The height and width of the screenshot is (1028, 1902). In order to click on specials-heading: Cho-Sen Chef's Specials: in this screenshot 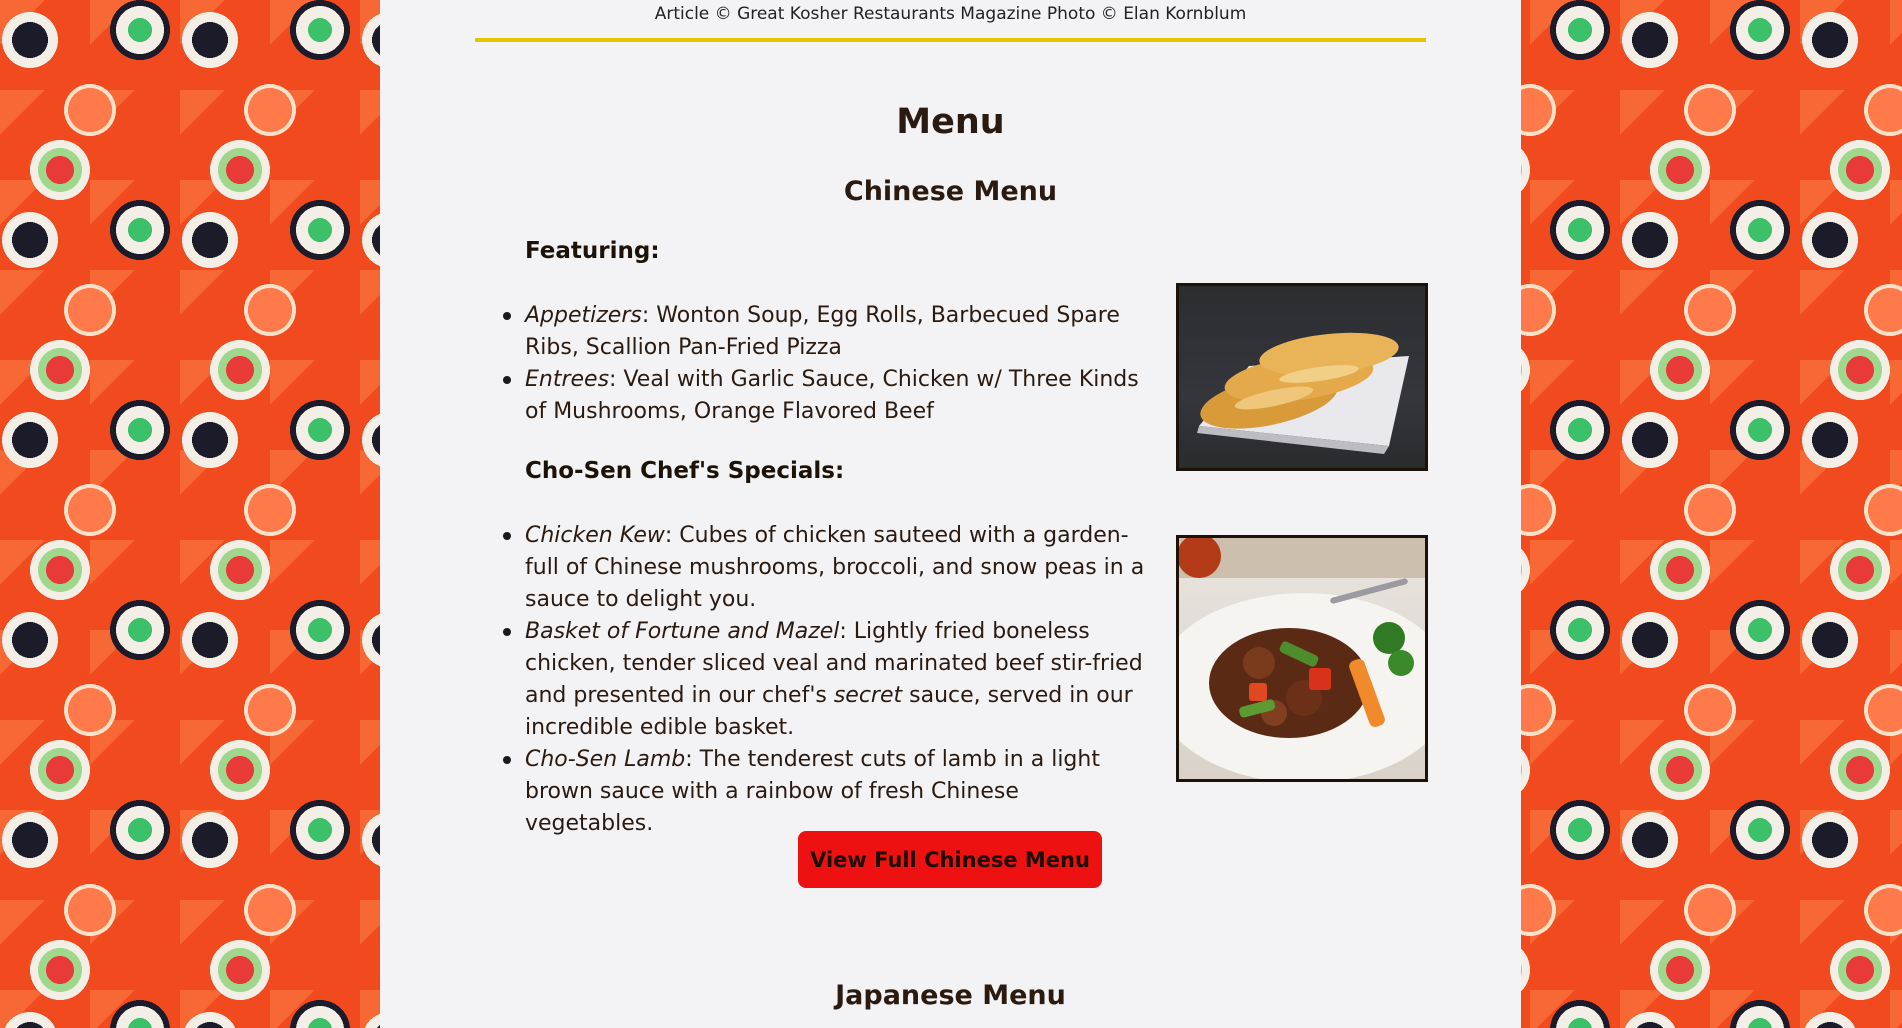, I will do `click(685, 471)`.